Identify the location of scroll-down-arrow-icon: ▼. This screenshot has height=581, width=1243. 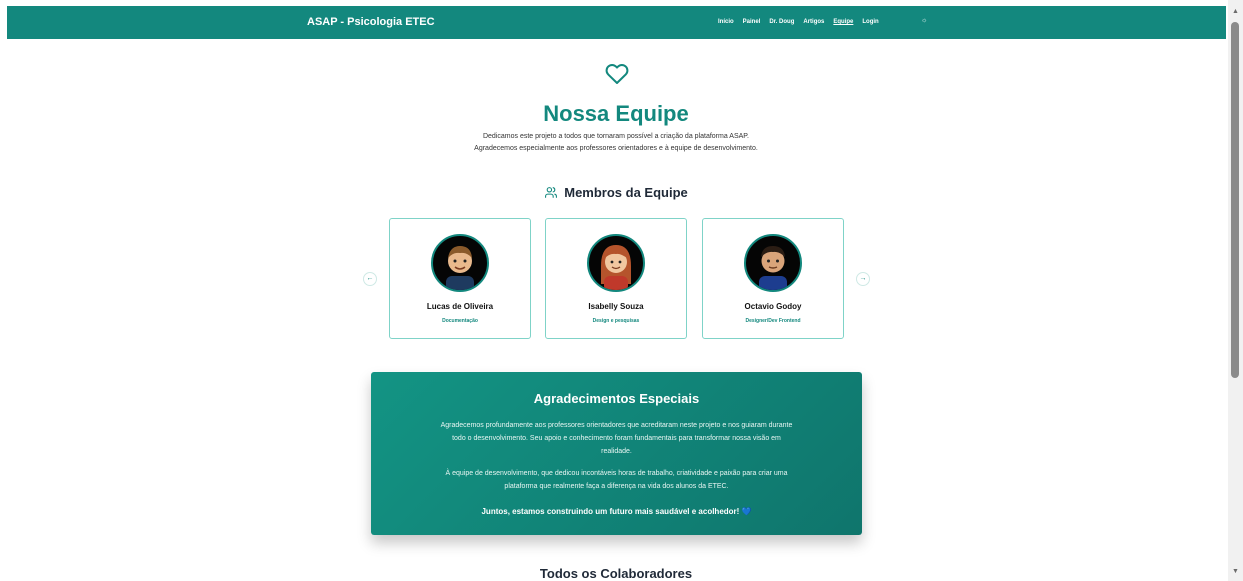
(1235, 571).